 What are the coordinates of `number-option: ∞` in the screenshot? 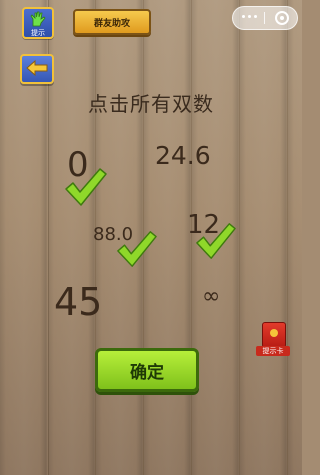 It's located at (211, 297).